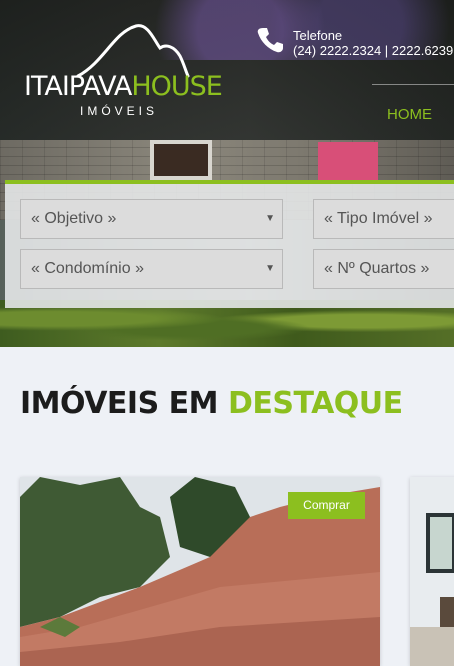 This screenshot has width=454, height=666. I want to click on featured-title-part-2: DESTAQUE, so click(315, 403).